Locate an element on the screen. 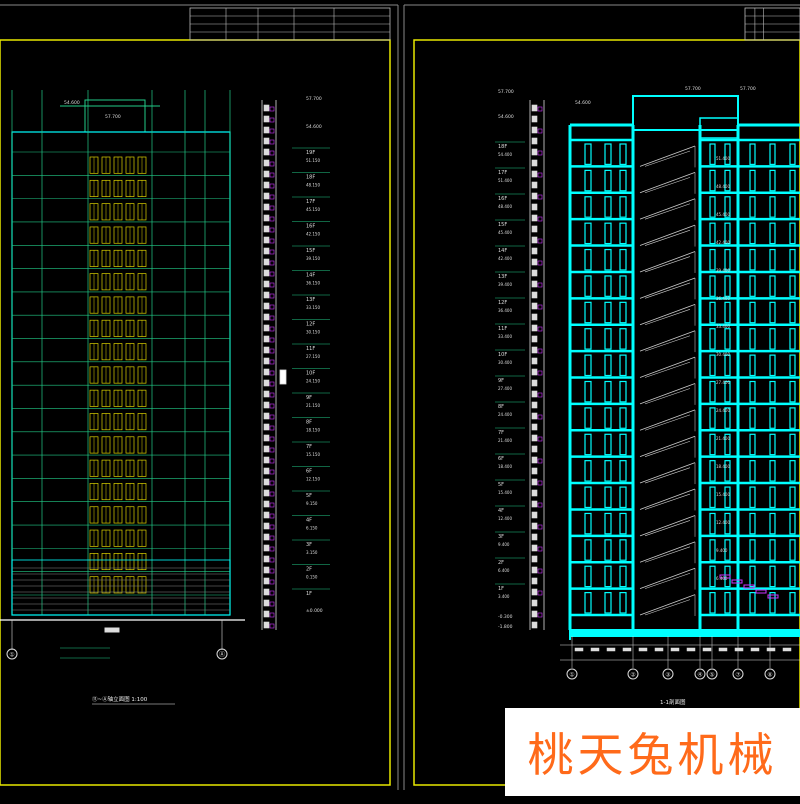  left-floor-label: 10F is located at coordinates (310, 374).